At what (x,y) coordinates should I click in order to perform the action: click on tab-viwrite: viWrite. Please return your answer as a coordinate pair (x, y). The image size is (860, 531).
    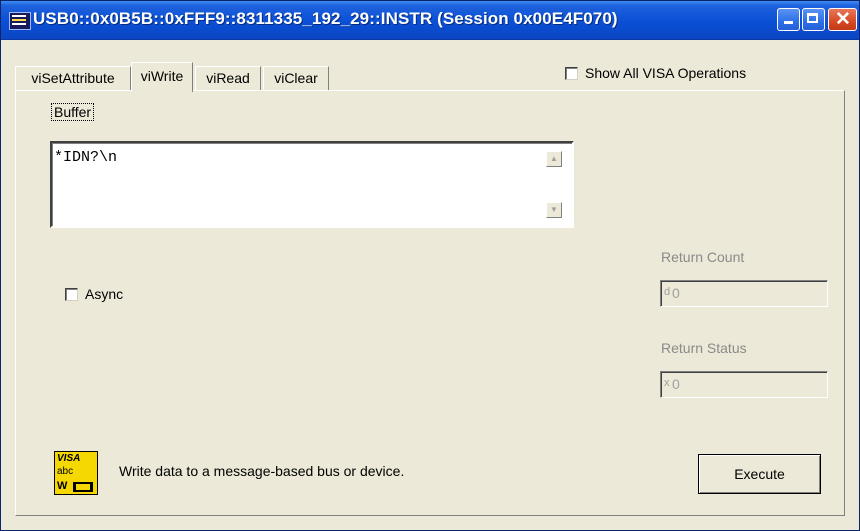
    Looking at the image, I should click on (162, 77).